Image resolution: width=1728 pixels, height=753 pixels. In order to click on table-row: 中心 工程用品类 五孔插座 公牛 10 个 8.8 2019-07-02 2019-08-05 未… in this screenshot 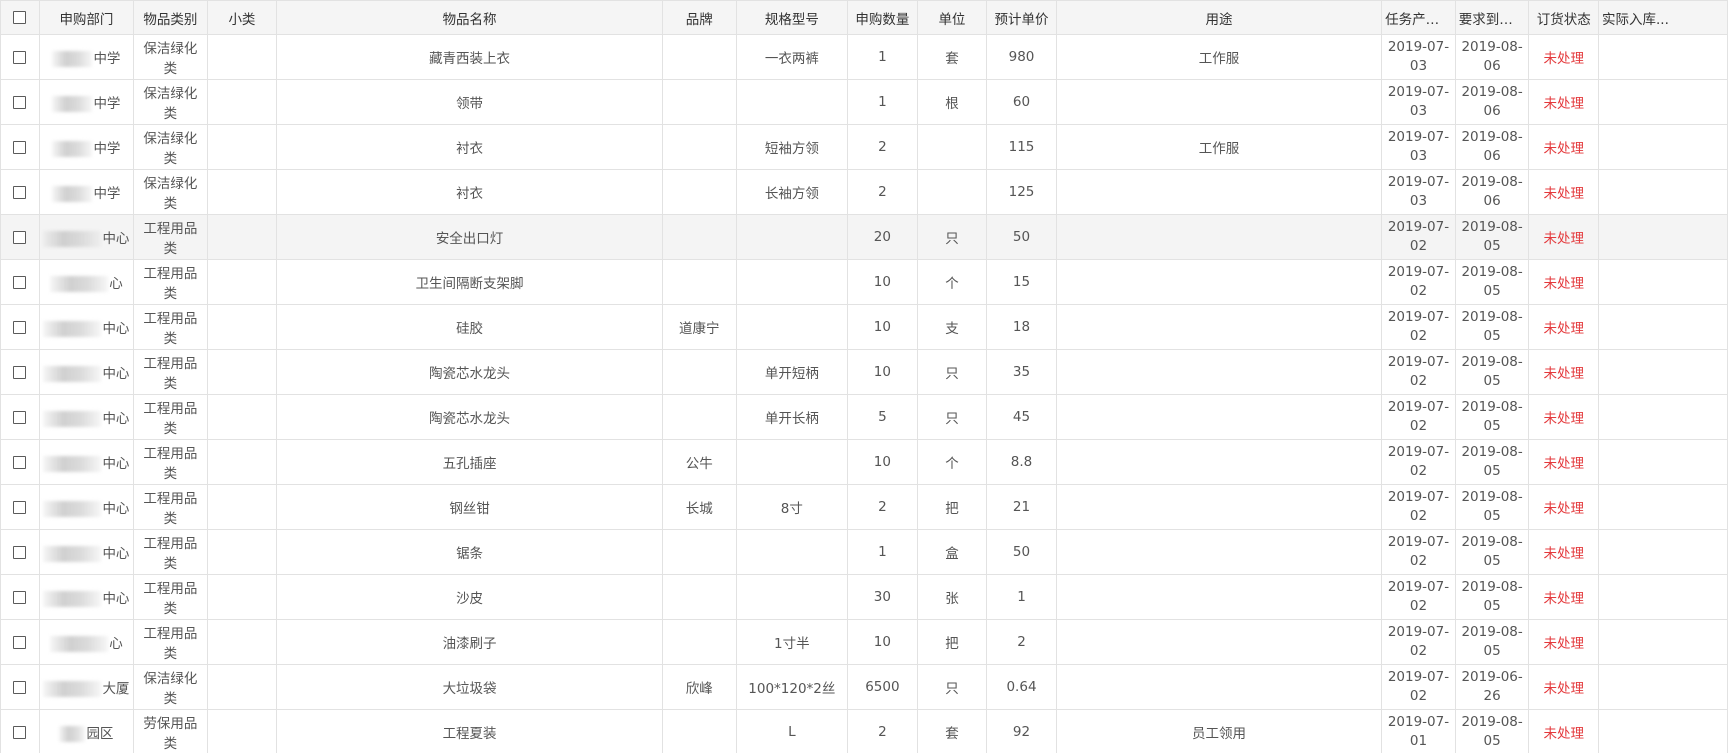, I will do `click(864, 462)`.